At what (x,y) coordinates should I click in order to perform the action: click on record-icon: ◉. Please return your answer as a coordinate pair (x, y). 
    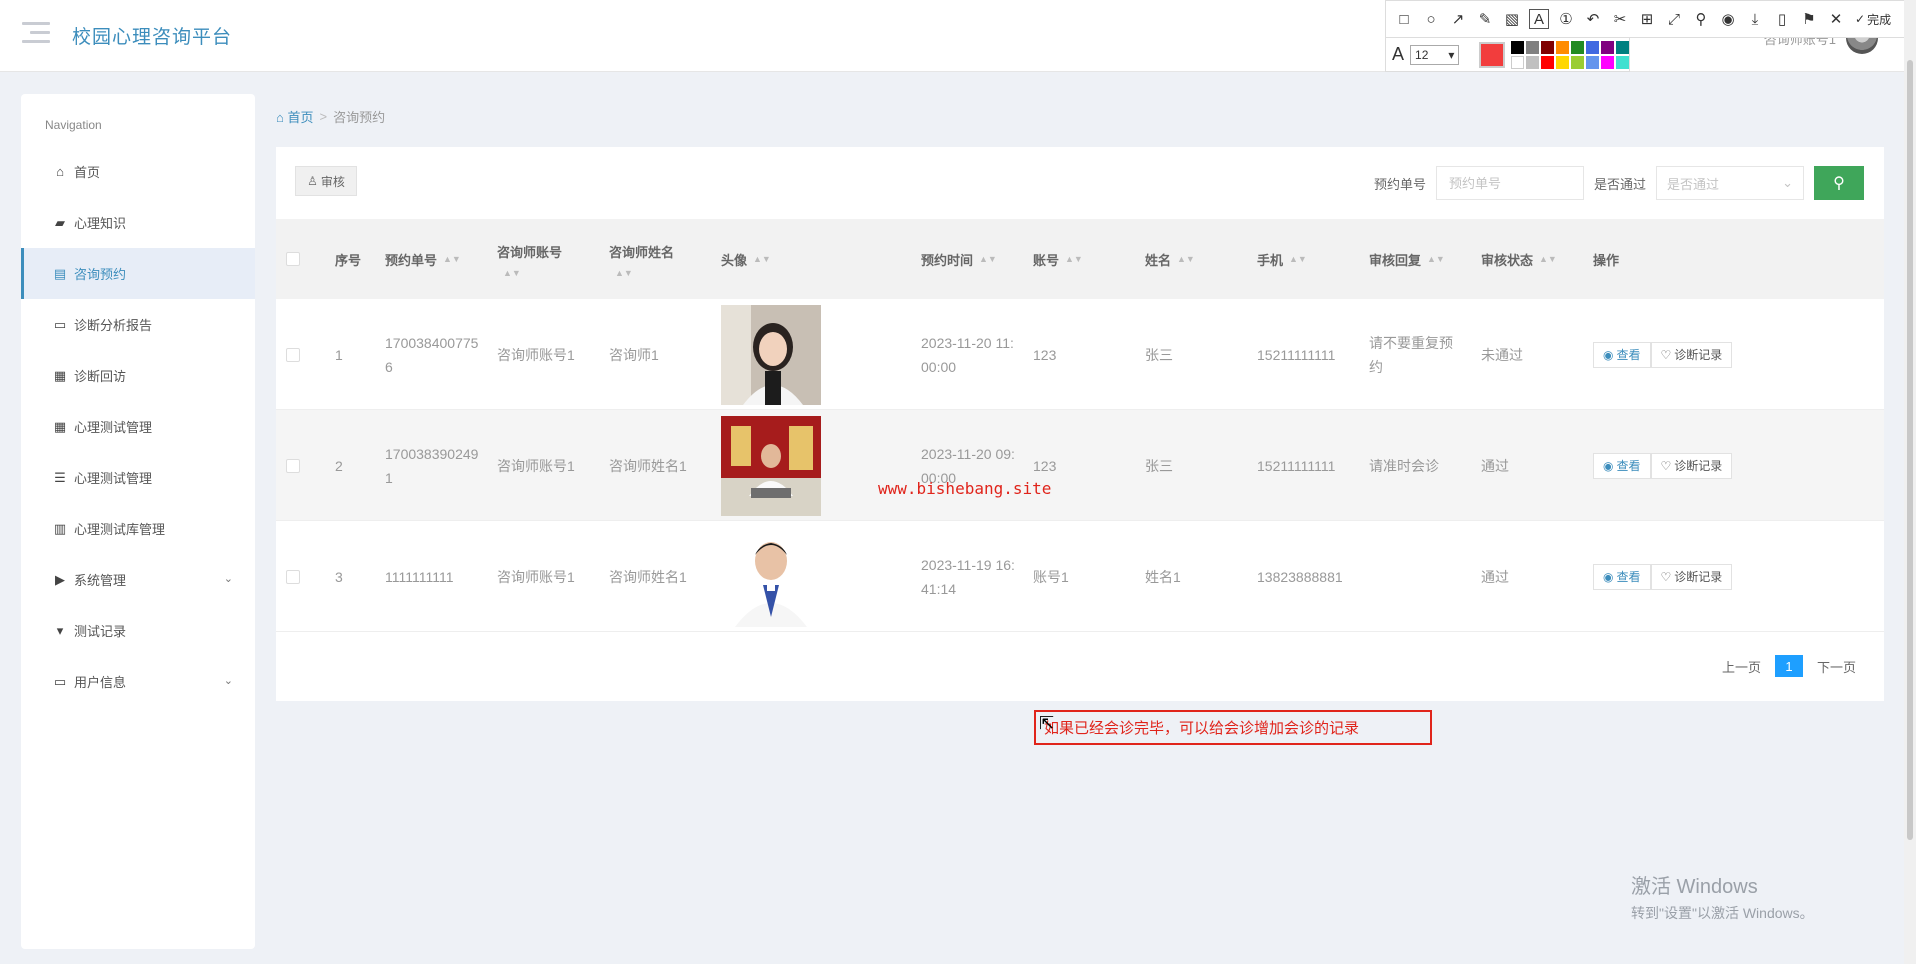
    Looking at the image, I should click on (1728, 19).